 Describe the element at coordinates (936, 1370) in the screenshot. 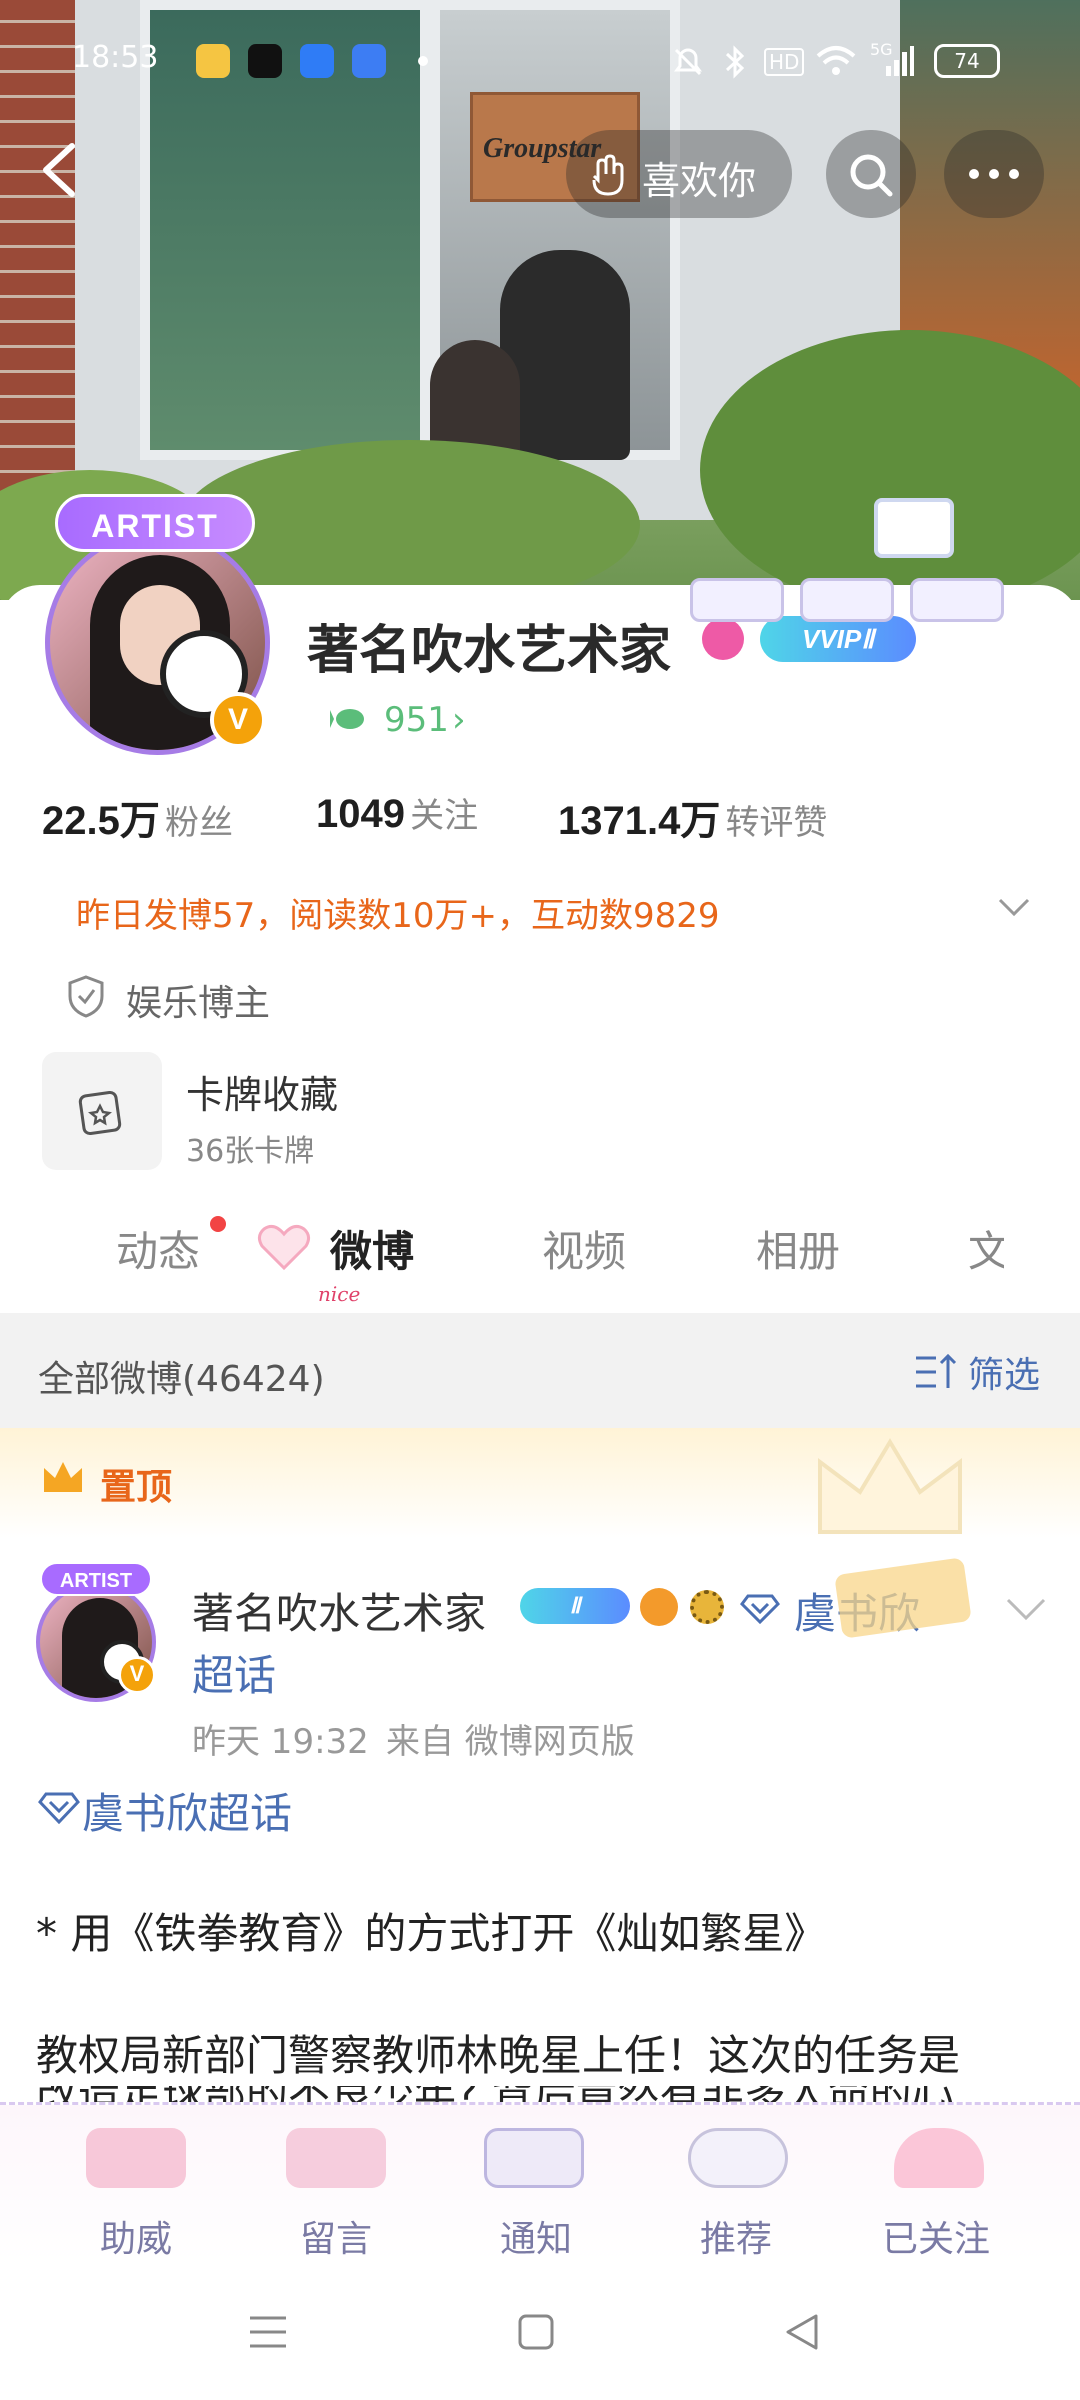

I see `filter-icon` at that location.